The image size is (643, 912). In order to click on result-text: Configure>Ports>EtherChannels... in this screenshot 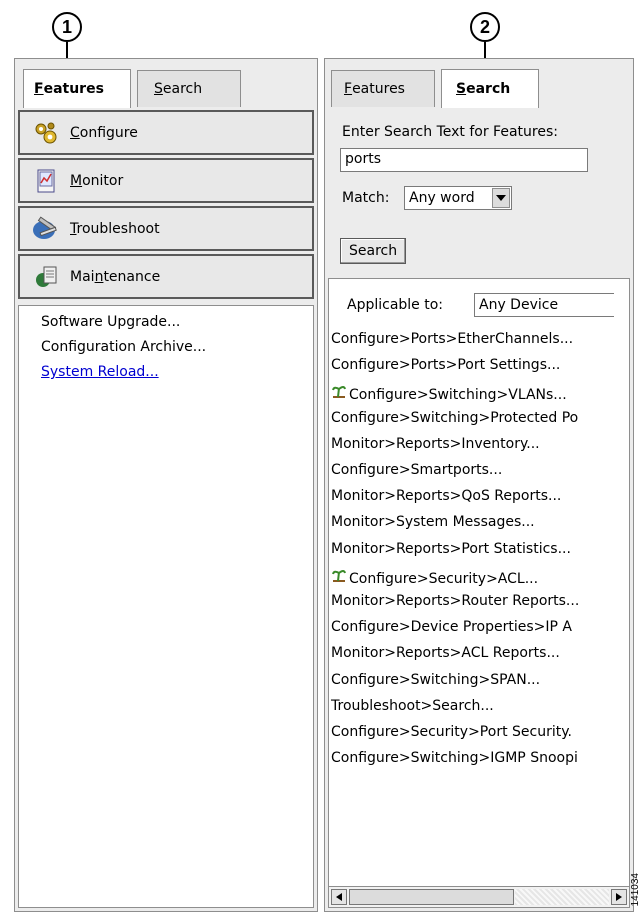, I will do `click(452, 339)`.